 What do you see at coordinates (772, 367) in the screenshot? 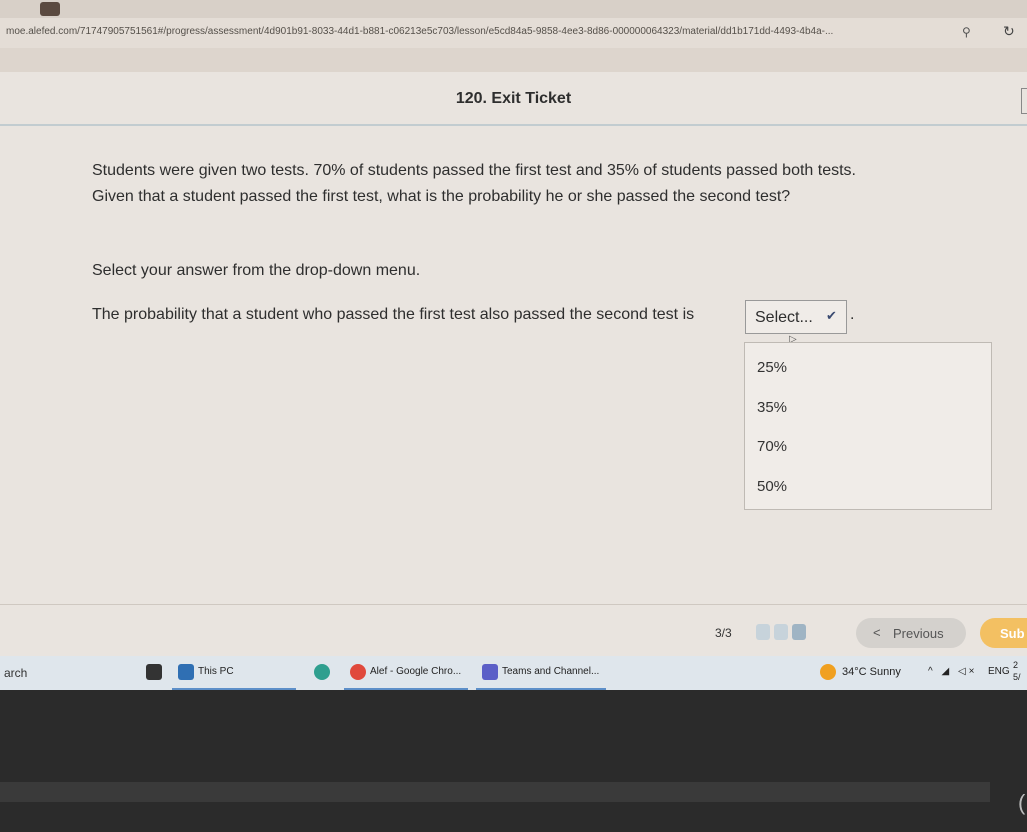
I see `dropdown-option-25: 25%` at bounding box center [772, 367].